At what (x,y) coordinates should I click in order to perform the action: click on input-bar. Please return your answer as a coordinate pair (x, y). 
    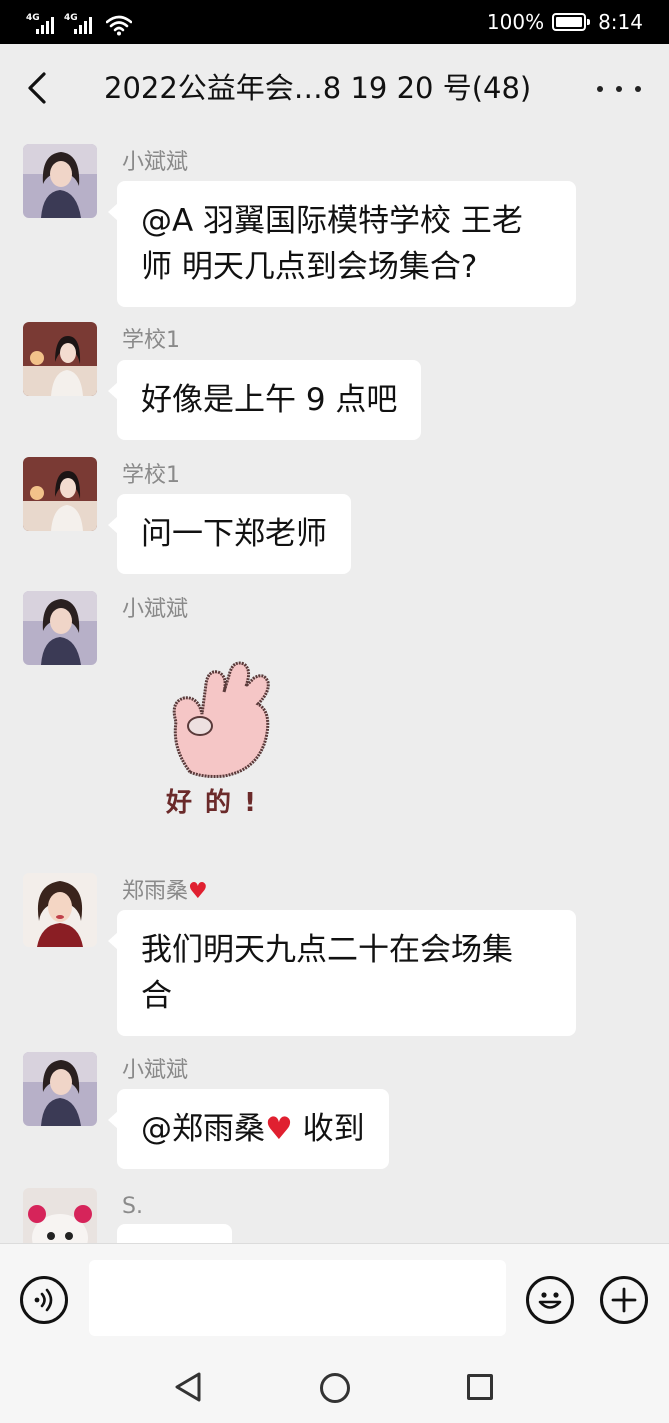
    Looking at the image, I should click on (334, 1298).